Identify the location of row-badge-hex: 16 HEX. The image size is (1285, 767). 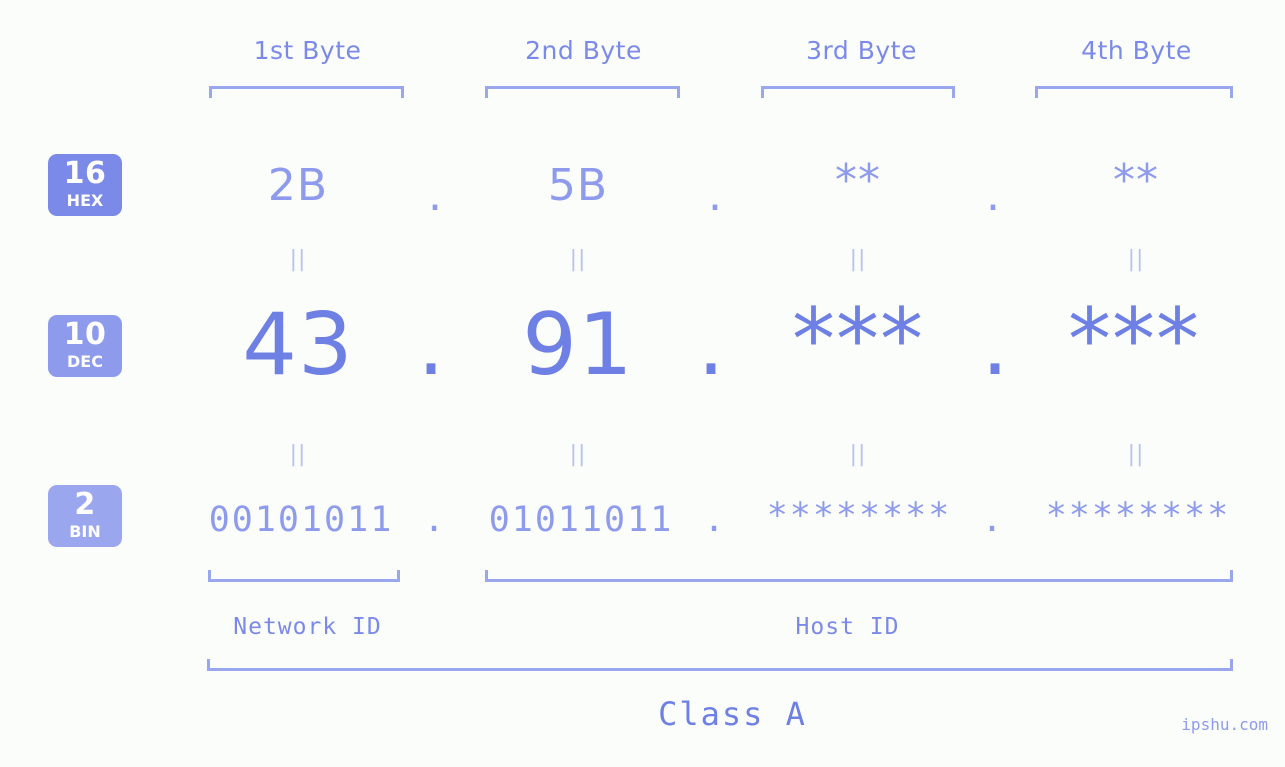
(85, 185).